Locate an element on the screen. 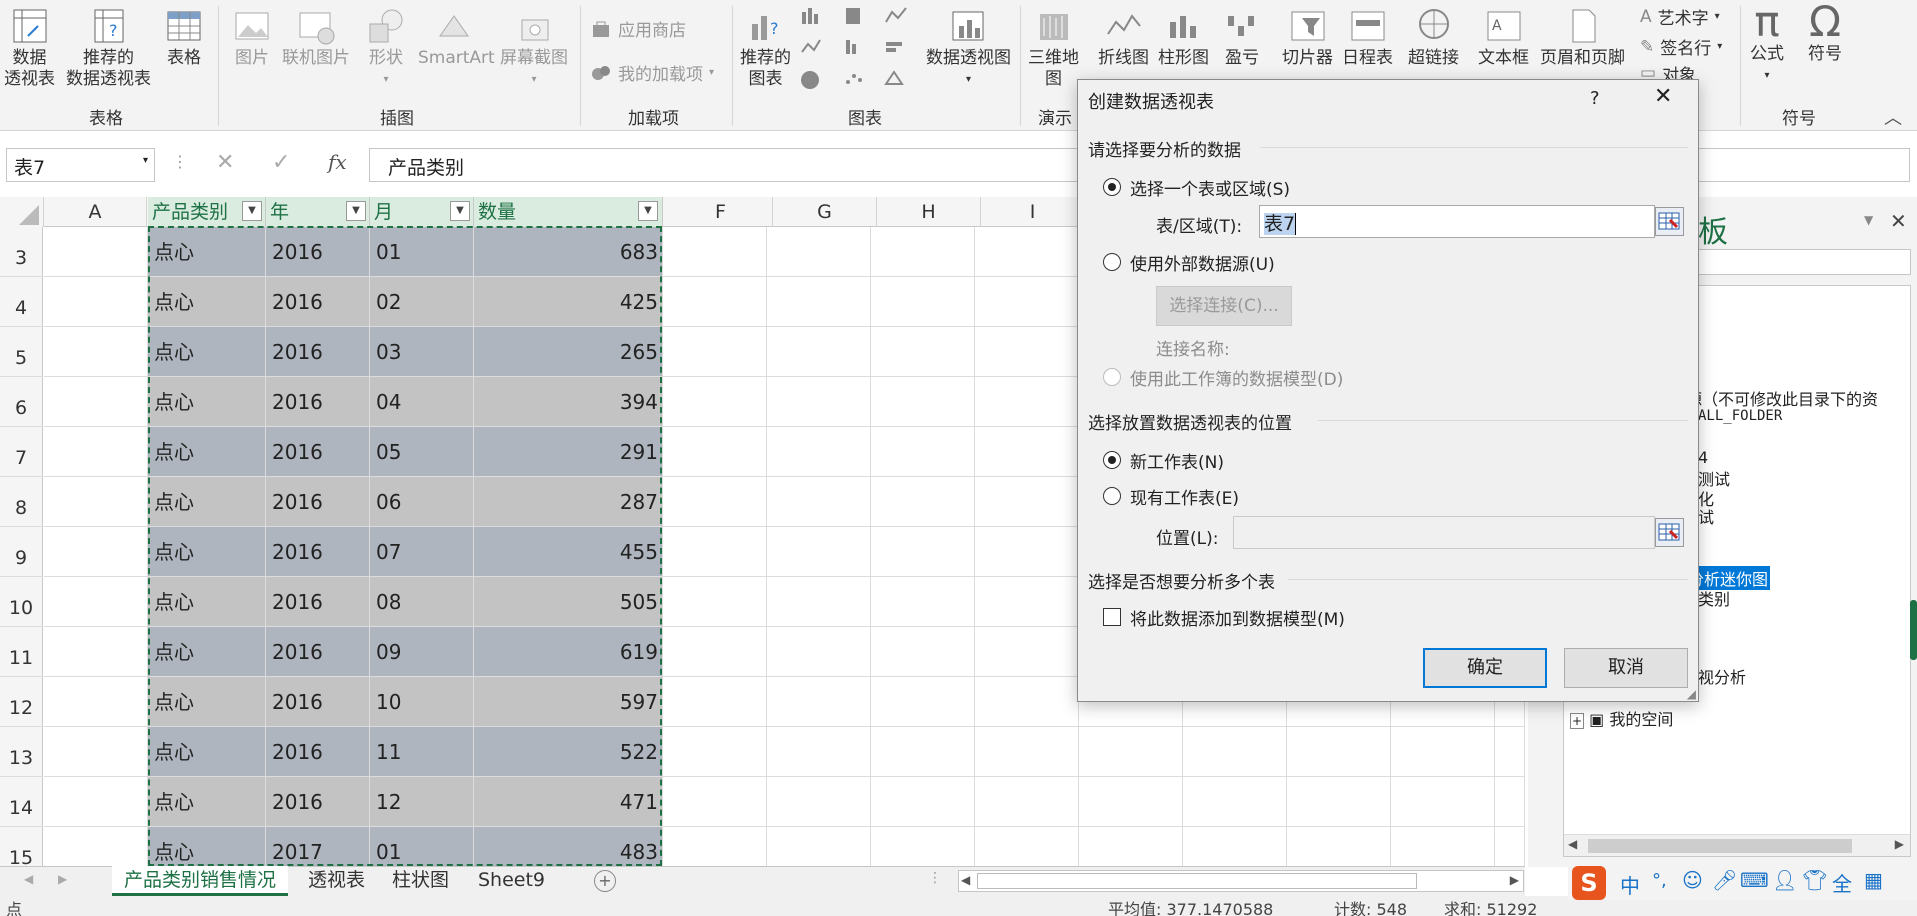  tree-item: 视分析 is located at coordinates (1722, 676).